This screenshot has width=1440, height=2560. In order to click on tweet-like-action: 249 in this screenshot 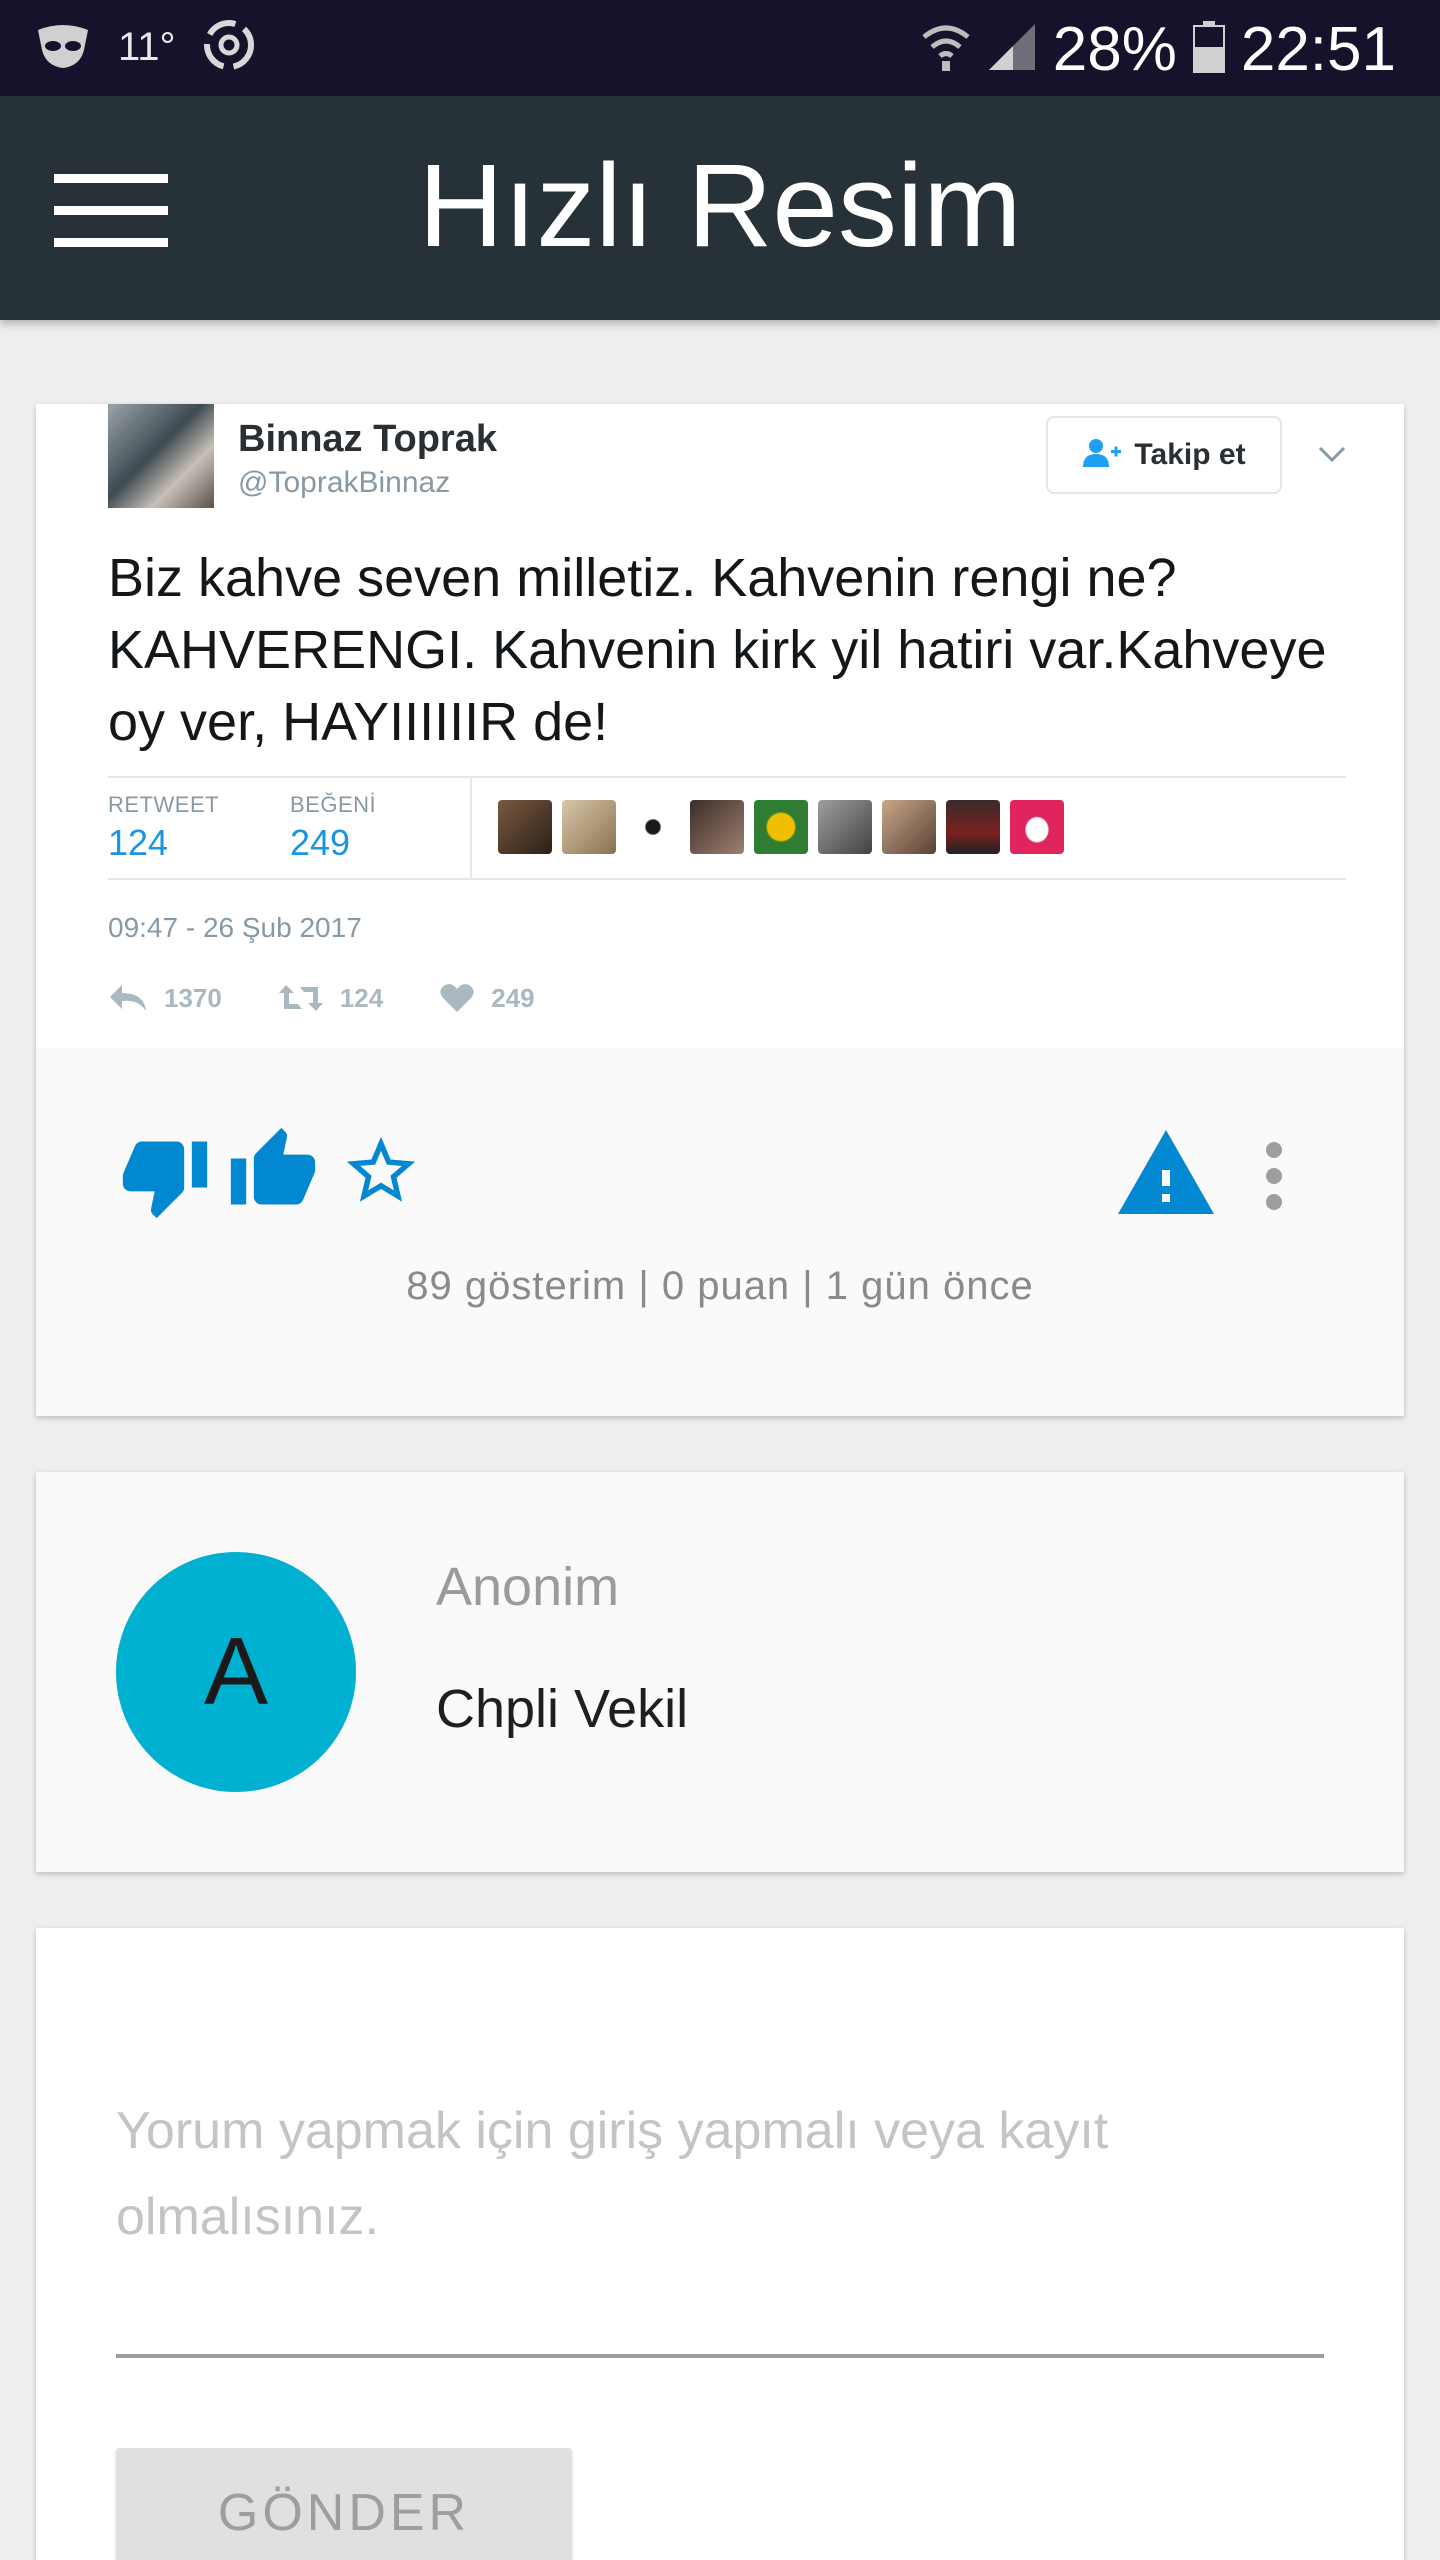, I will do `click(487, 998)`.